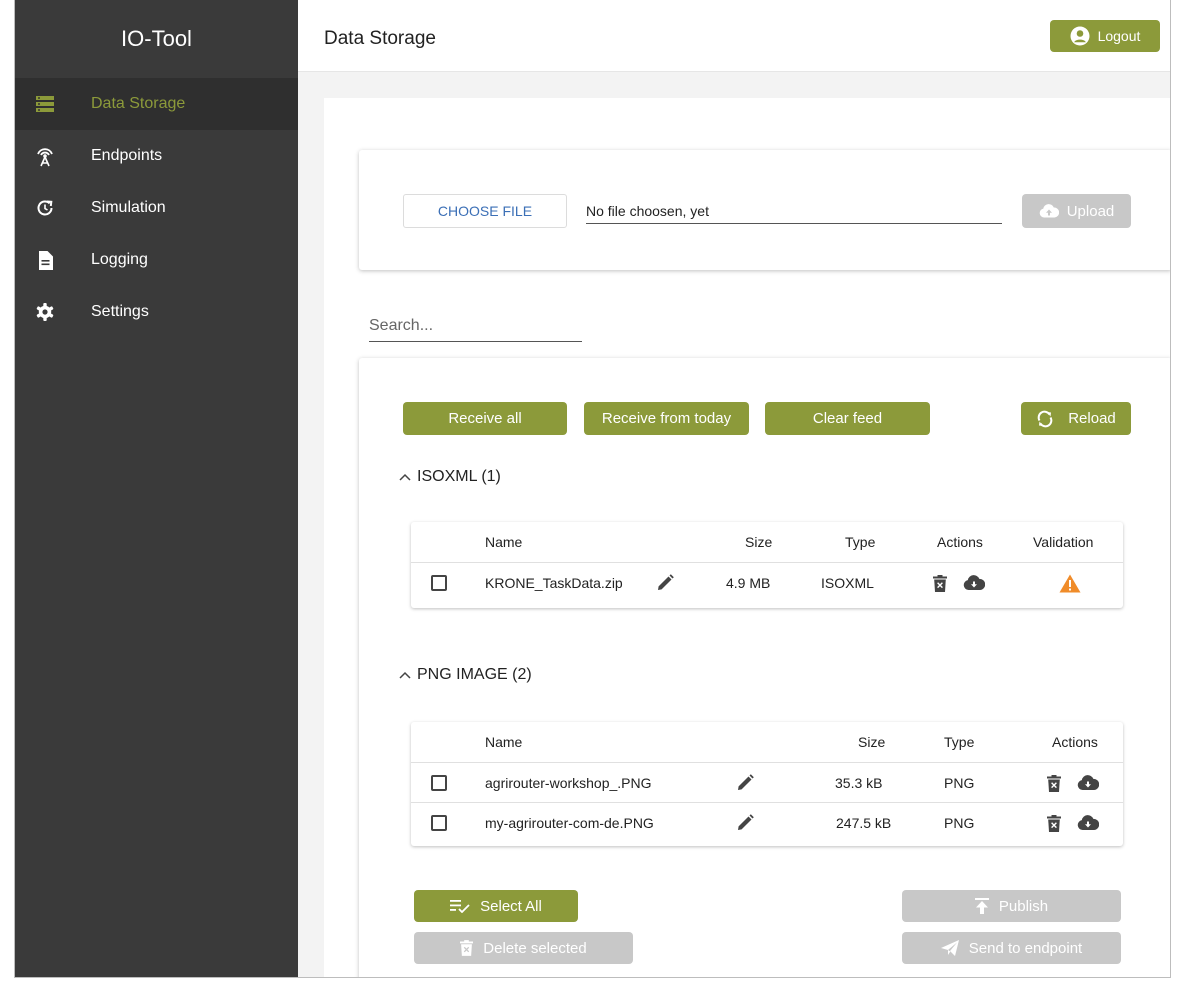 The image size is (1179, 981). What do you see at coordinates (156, 312) in the screenshot?
I see `sidebar-item-settings: Settings` at bounding box center [156, 312].